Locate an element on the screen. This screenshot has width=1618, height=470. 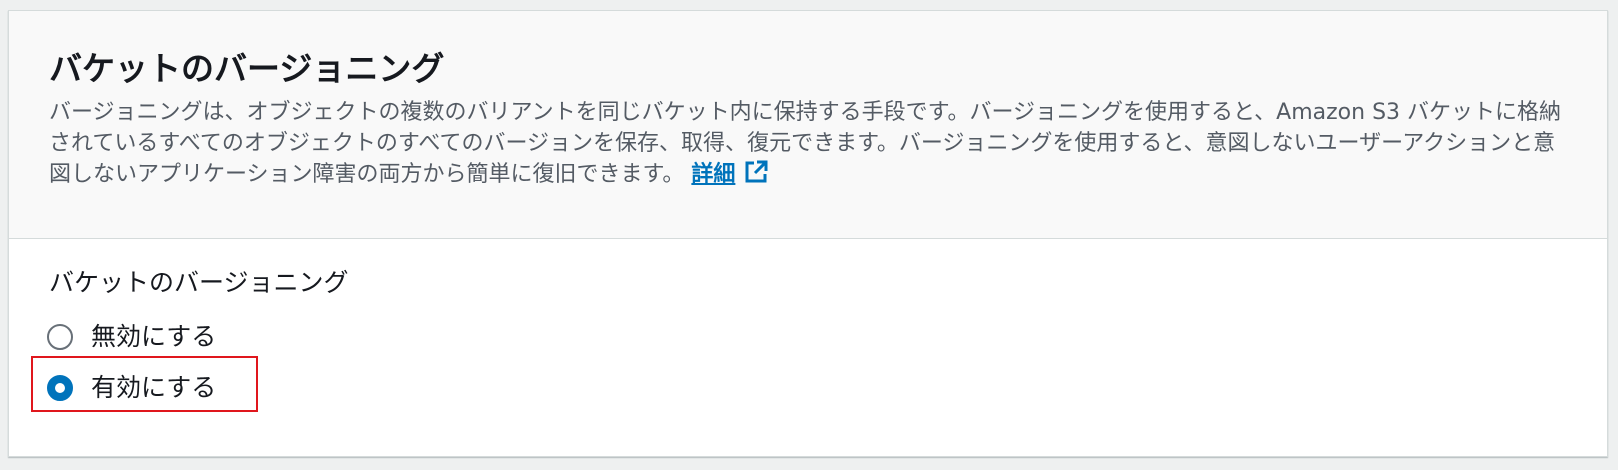
panel-title: バケットのバージョニング is located at coordinates (247, 68).